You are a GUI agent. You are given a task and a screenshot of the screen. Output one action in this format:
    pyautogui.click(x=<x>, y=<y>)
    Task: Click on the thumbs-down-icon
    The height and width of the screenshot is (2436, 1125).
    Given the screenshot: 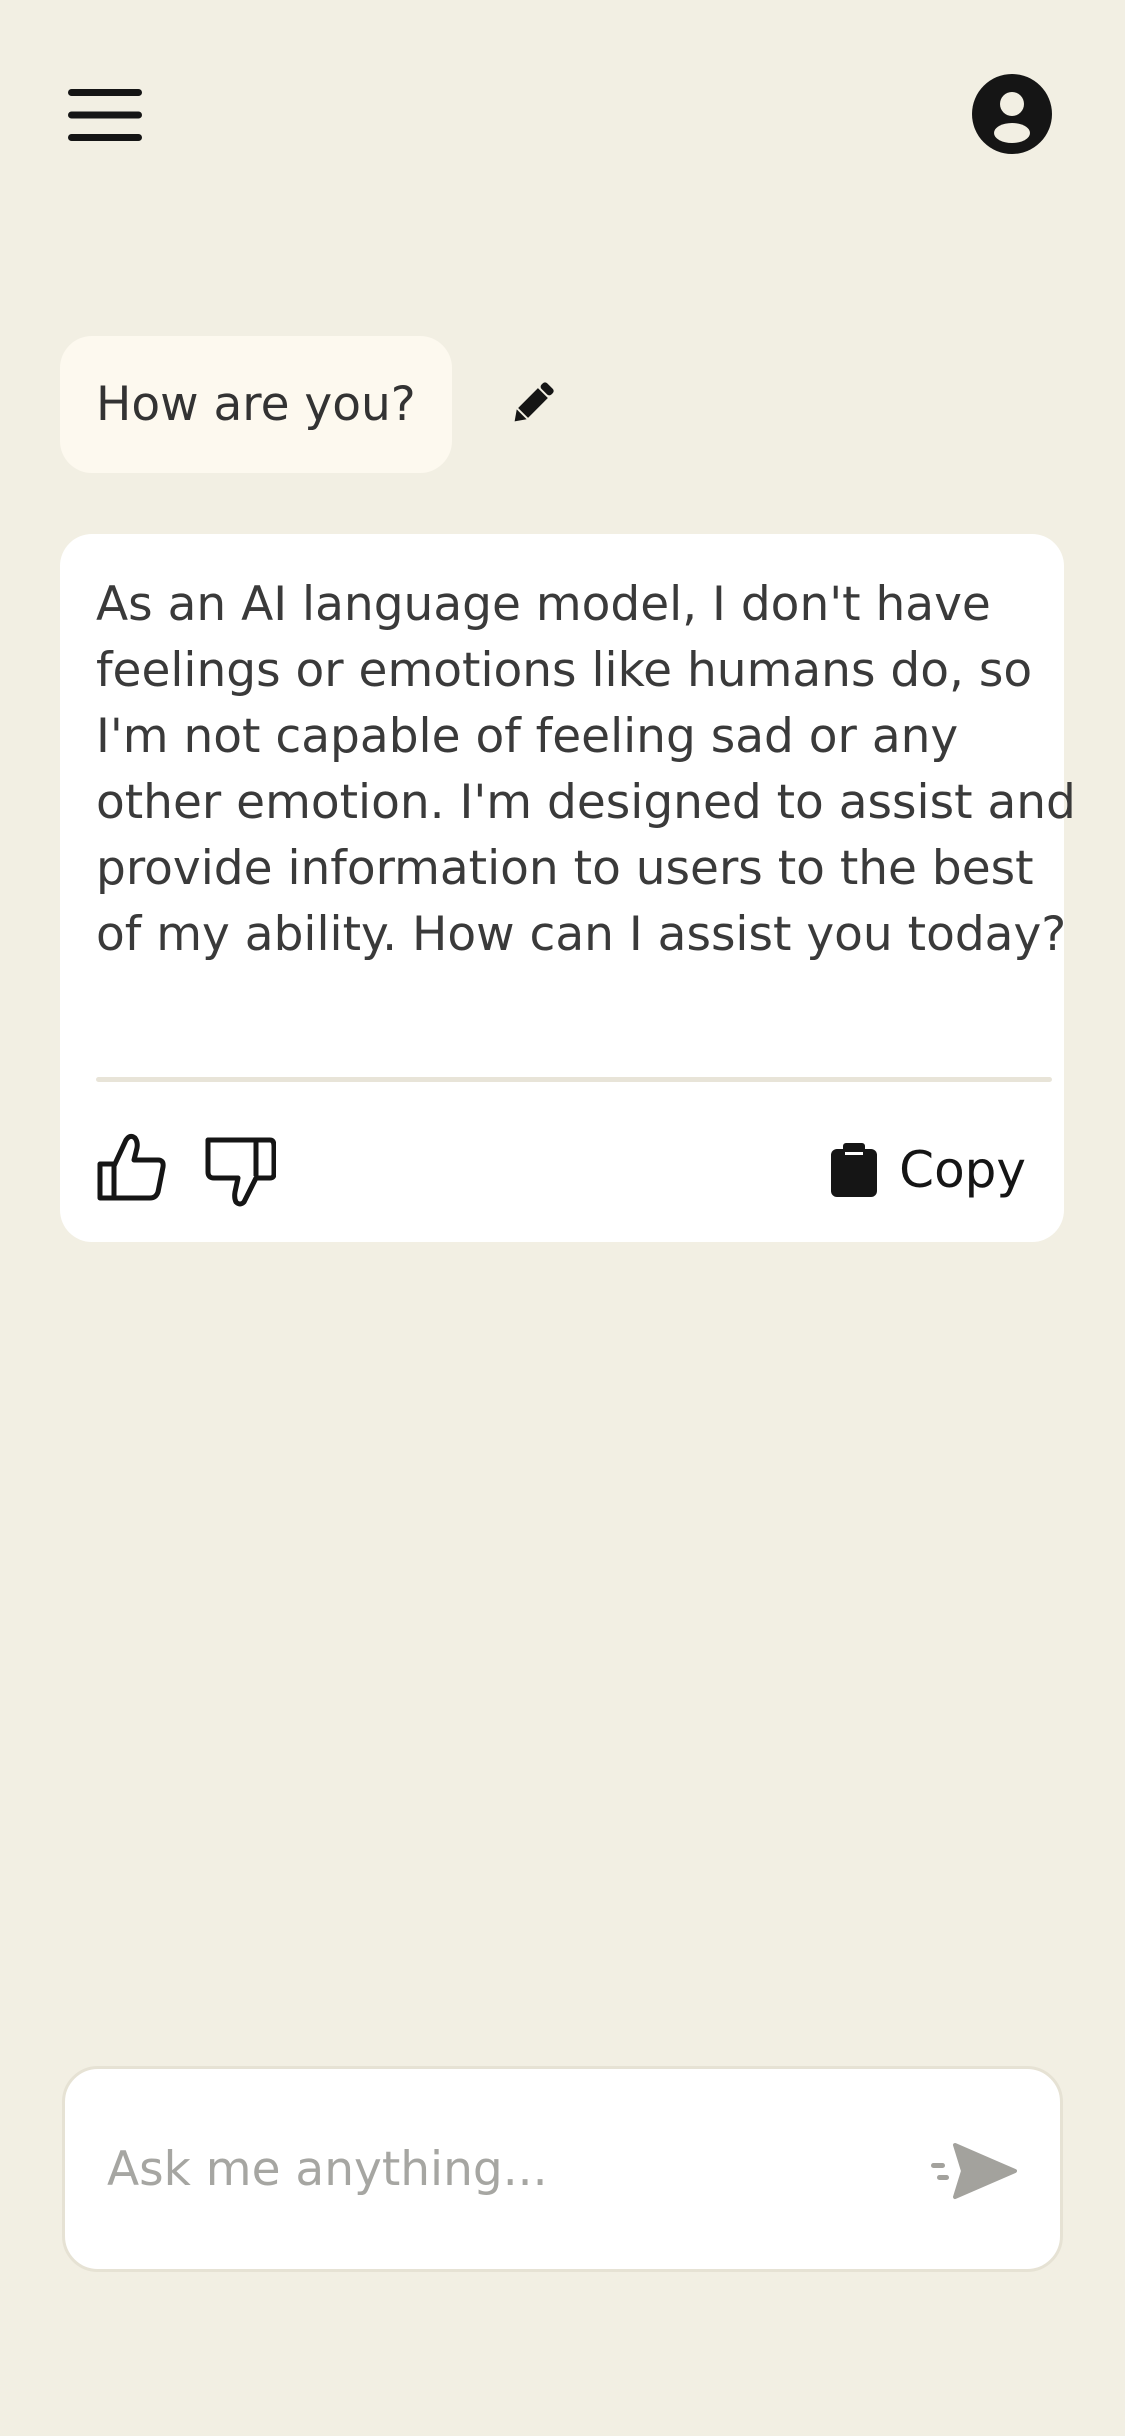 What is the action you would take?
    pyautogui.click(x=240, y=1172)
    